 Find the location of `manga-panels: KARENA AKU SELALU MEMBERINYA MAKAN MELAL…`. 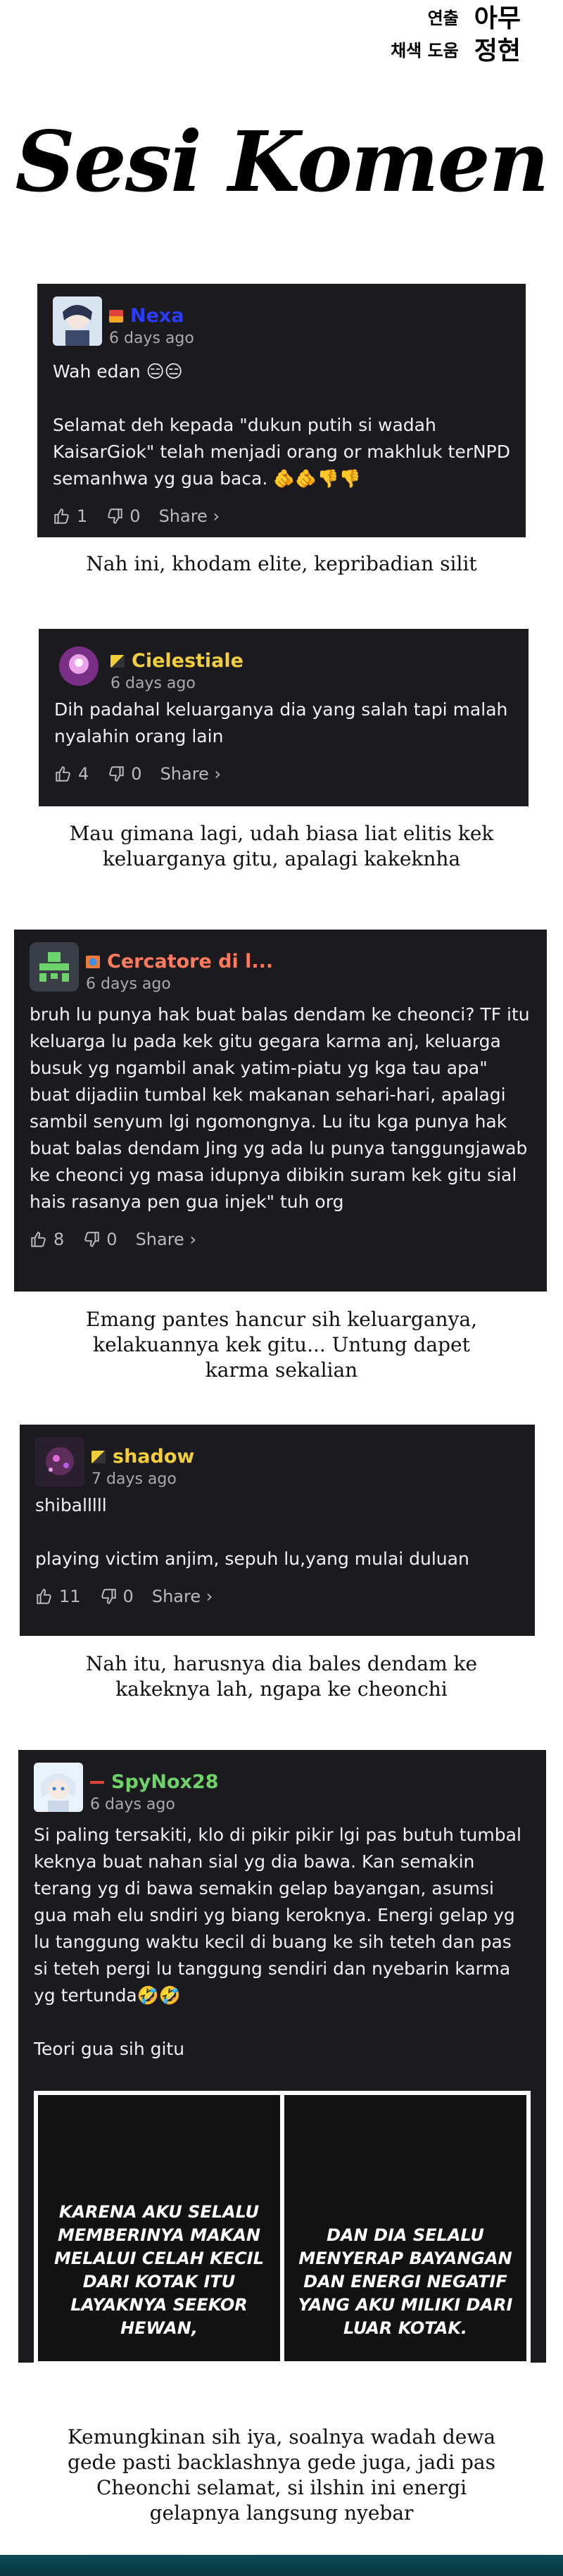

manga-panels: KARENA AKU SELALU MEMBERINYA MAKAN MELAL… is located at coordinates (282, 2228).